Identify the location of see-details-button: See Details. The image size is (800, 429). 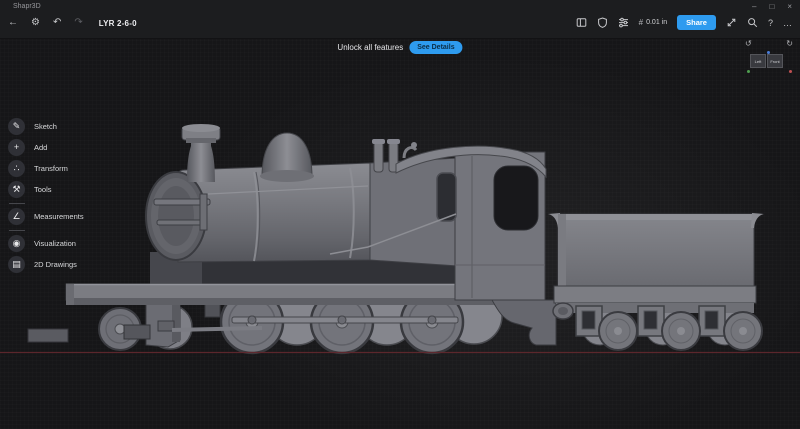
(436, 47).